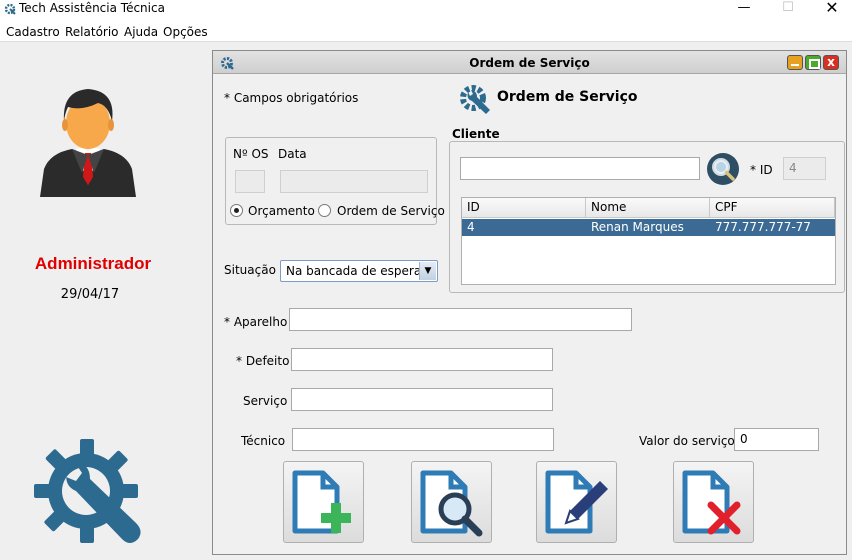  I want to click on menu-cadastro: Cadastro, so click(33, 32).